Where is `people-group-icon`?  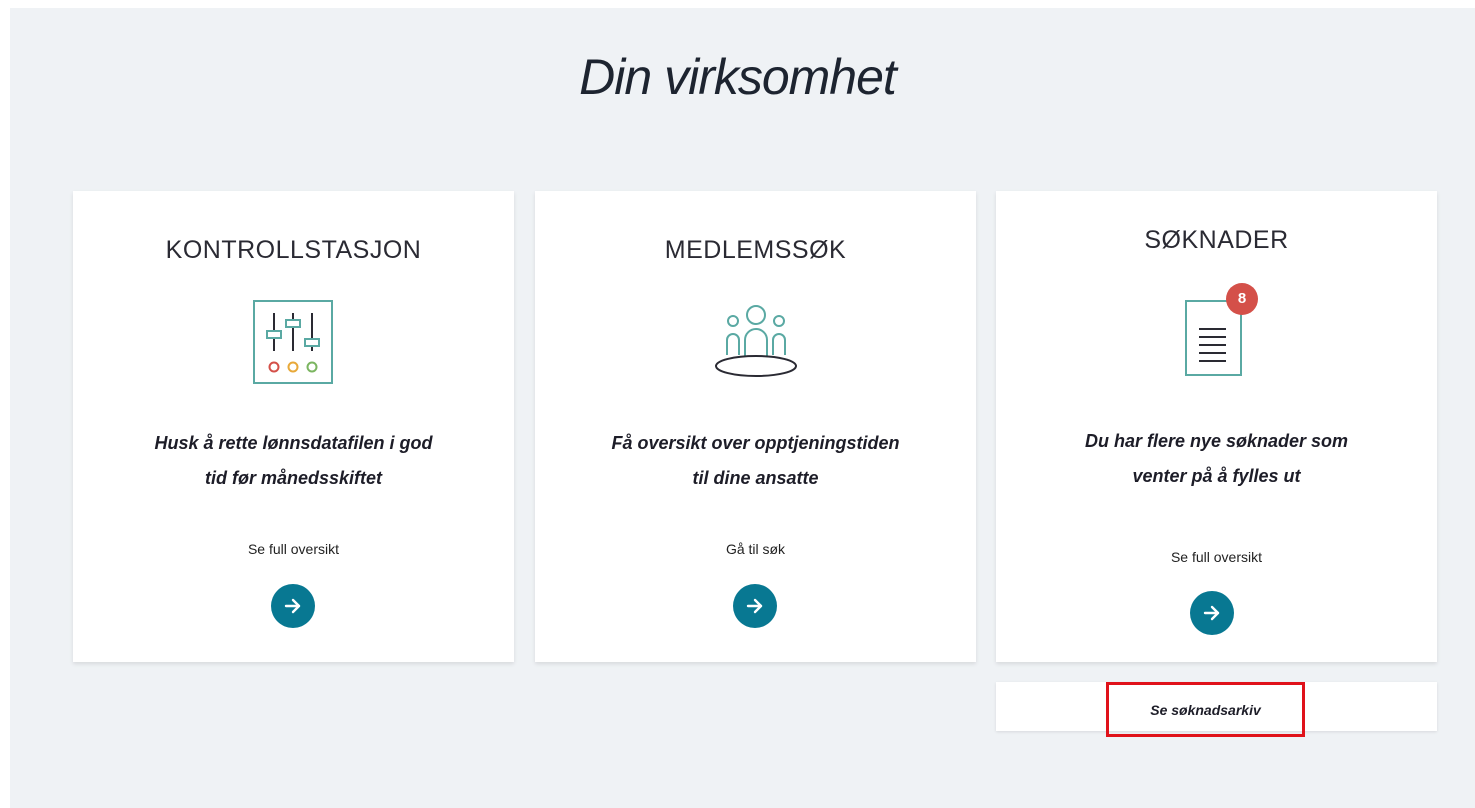
people-group-icon is located at coordinates (756, 345).